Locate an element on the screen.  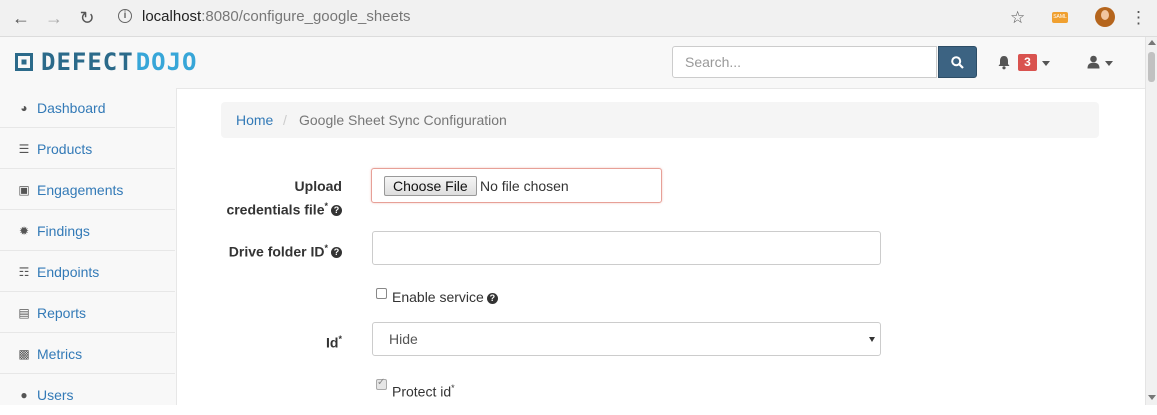
defectdojo-logo: DEFECT DOJO is located at coordinates (106, 62).